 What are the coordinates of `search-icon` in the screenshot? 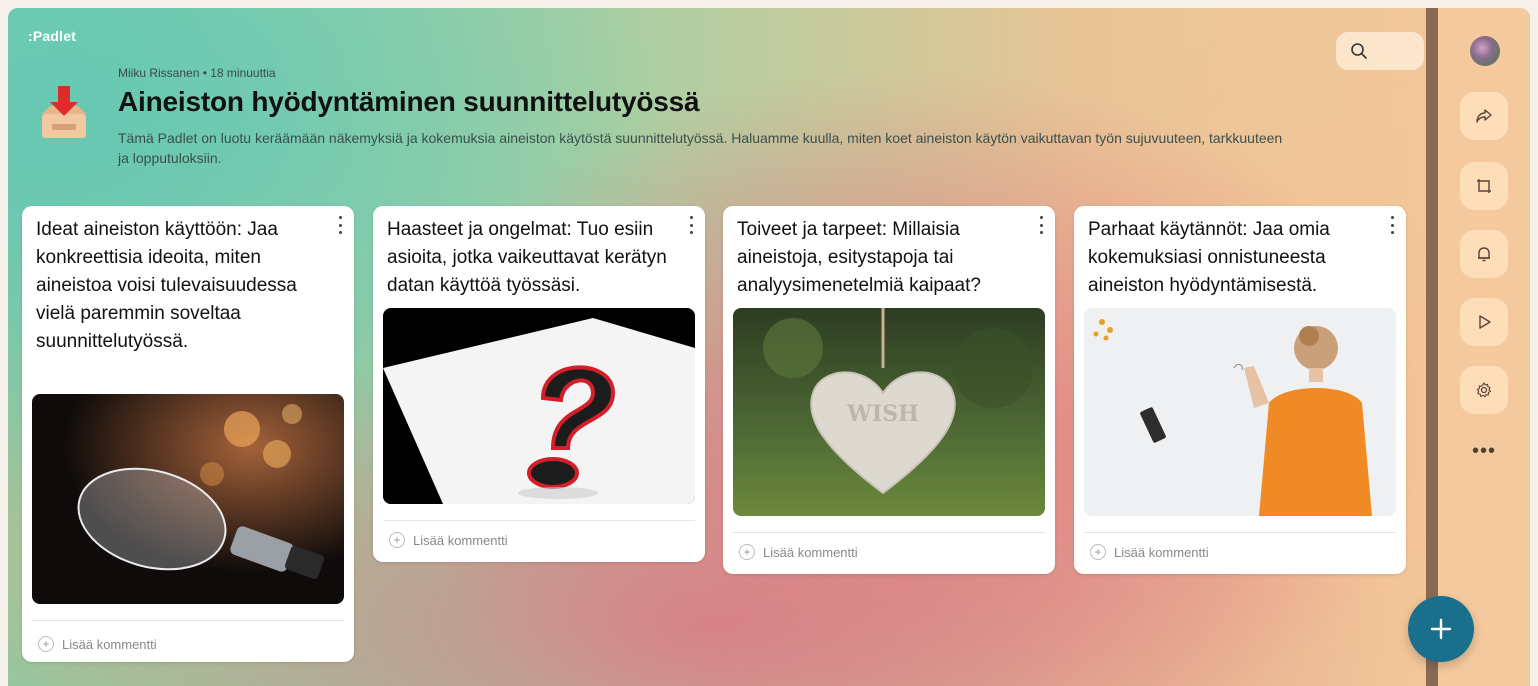 It's located at (1359, 51).